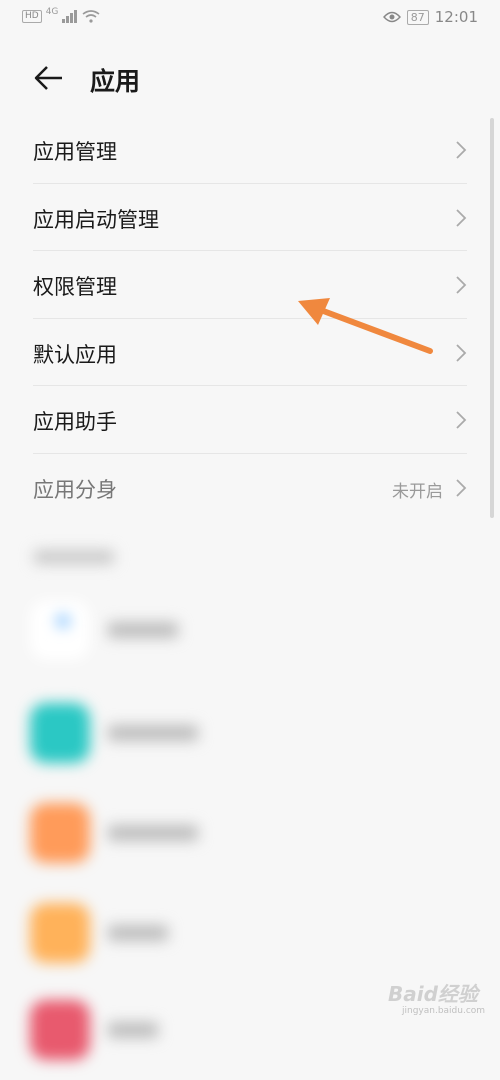 The height and width of the screenshot is (1080, 500). I want to click on status-left: HD 4G, so click(61, 14).